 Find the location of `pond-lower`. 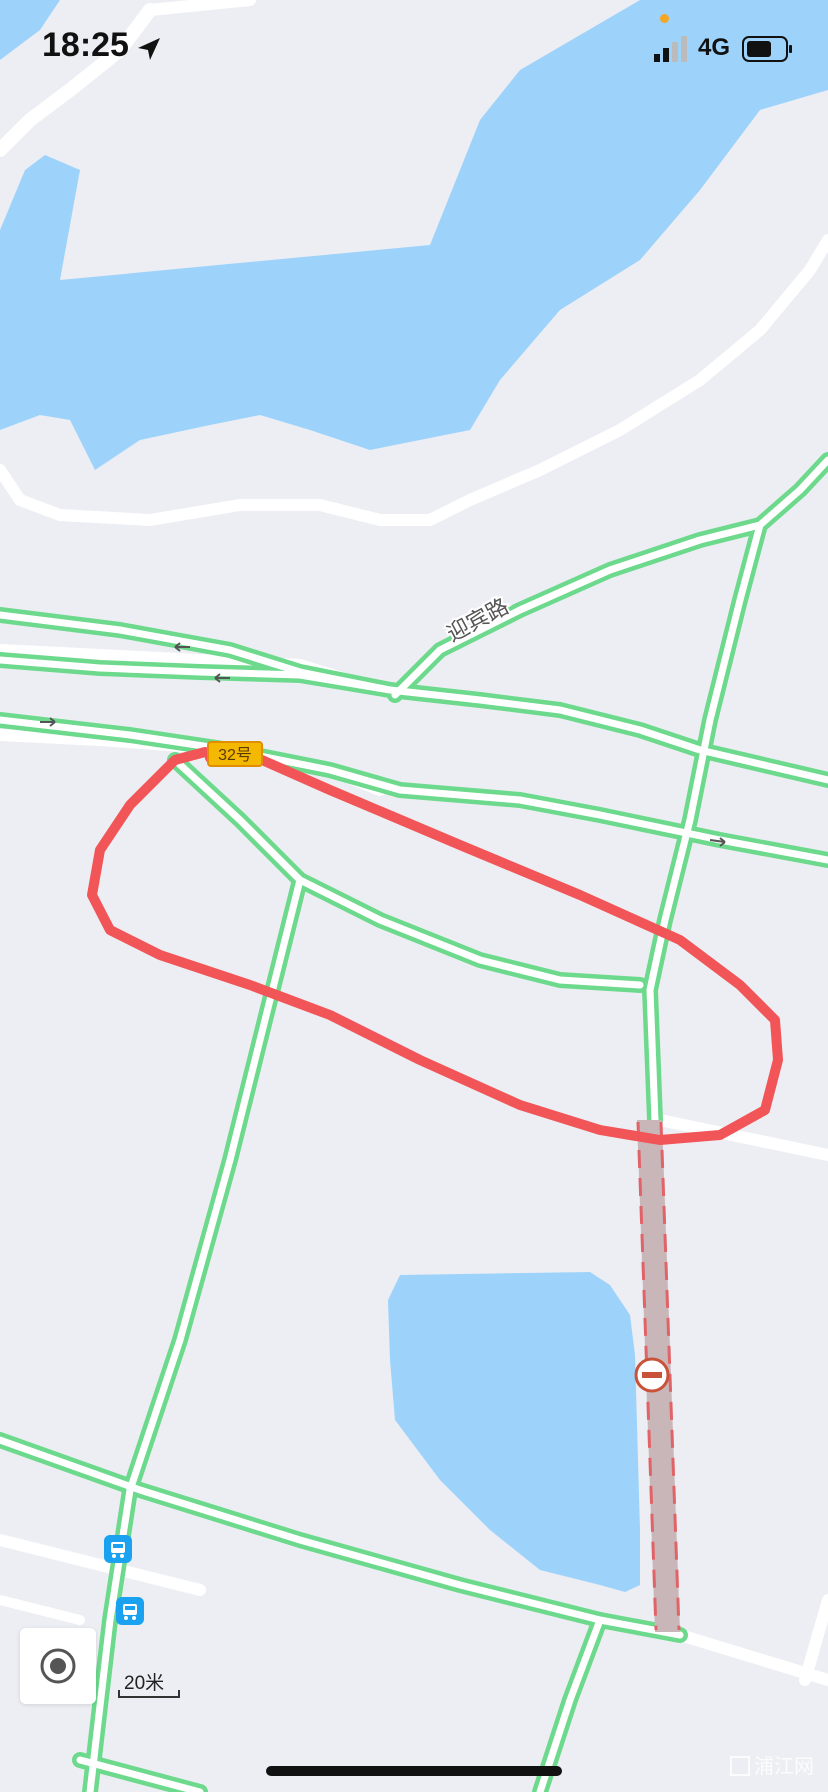

pond-lower is located at coordinates (514, 1432).